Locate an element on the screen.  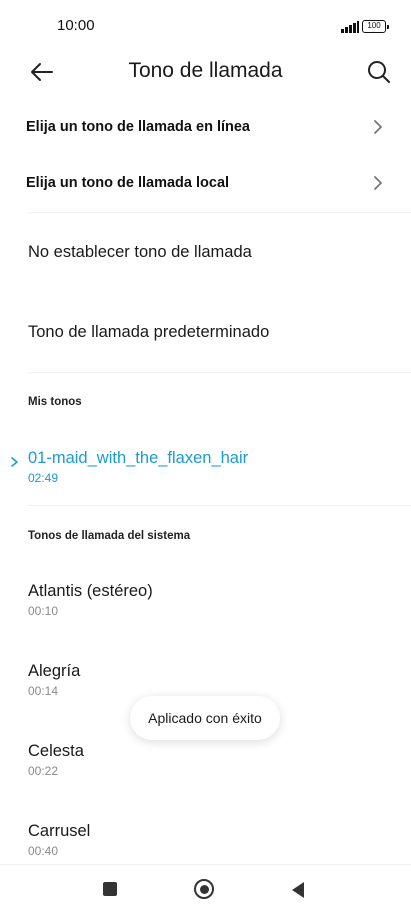
search-icon is located at coordinates (379, 72).